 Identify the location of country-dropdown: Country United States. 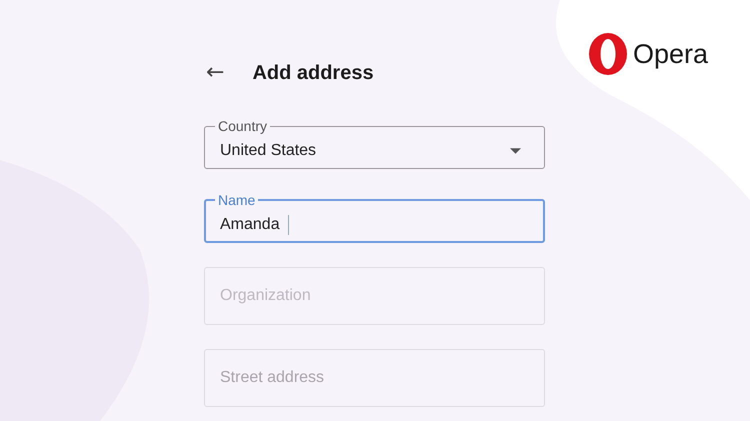
(374, 144).